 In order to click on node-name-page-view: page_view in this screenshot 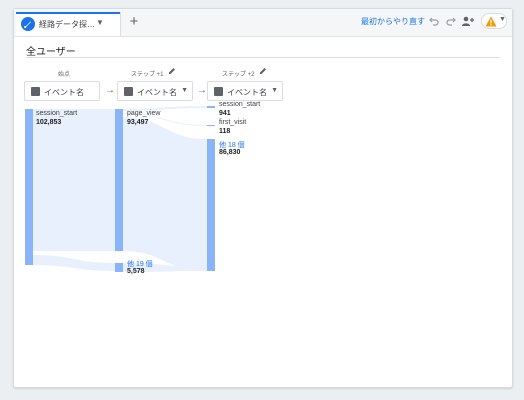, I will do `click(144, 113)`.